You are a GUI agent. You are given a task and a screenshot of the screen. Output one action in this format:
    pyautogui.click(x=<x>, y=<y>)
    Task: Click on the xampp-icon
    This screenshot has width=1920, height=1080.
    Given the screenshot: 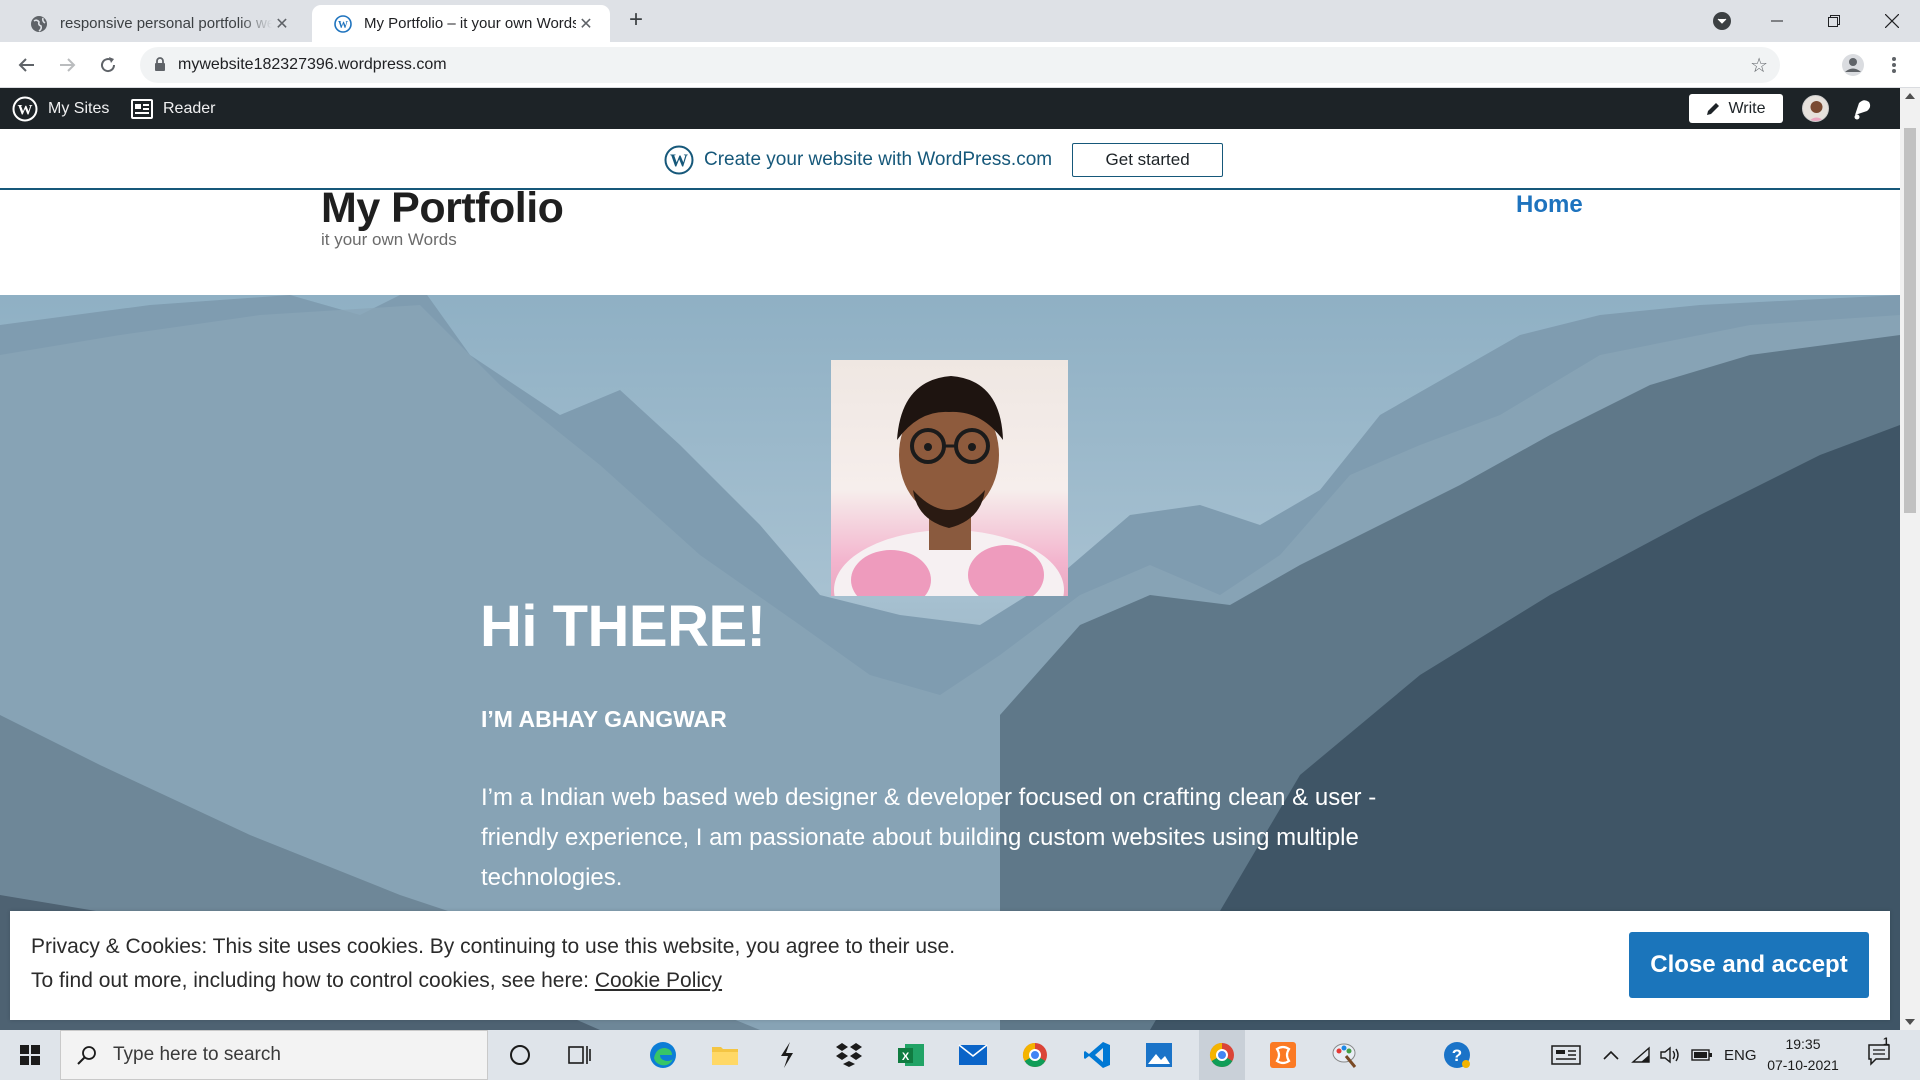 What is the action you would take?
    pyautogui.click(x=1283, y=1055)
    